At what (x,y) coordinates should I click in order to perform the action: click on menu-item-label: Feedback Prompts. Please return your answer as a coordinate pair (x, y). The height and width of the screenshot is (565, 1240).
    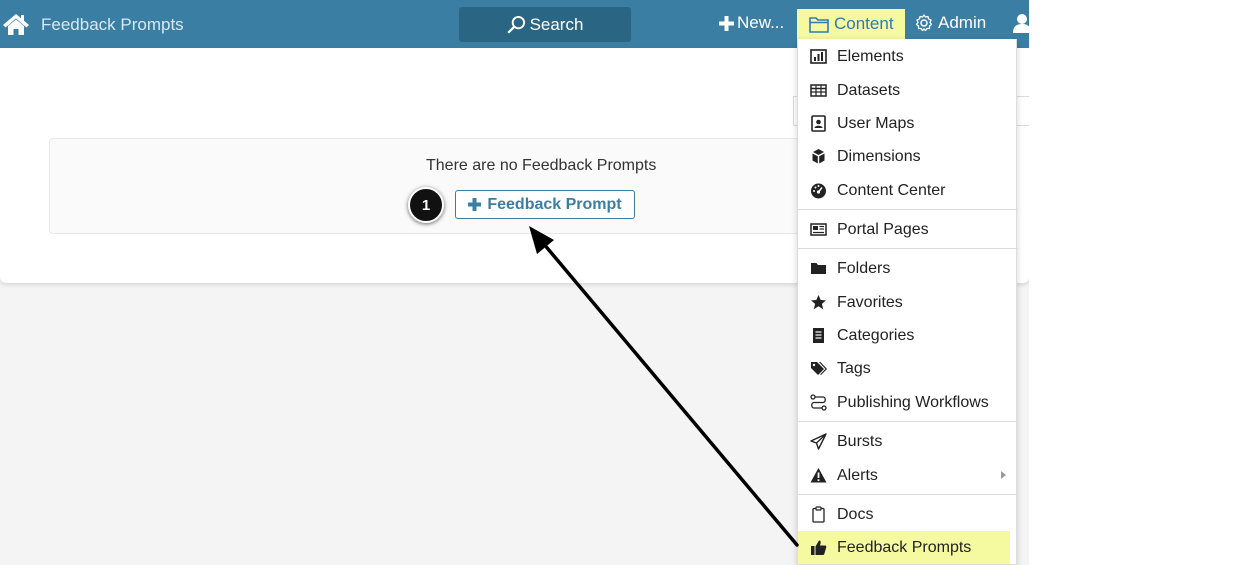
    Looking at the image, I should click on (904, 547).